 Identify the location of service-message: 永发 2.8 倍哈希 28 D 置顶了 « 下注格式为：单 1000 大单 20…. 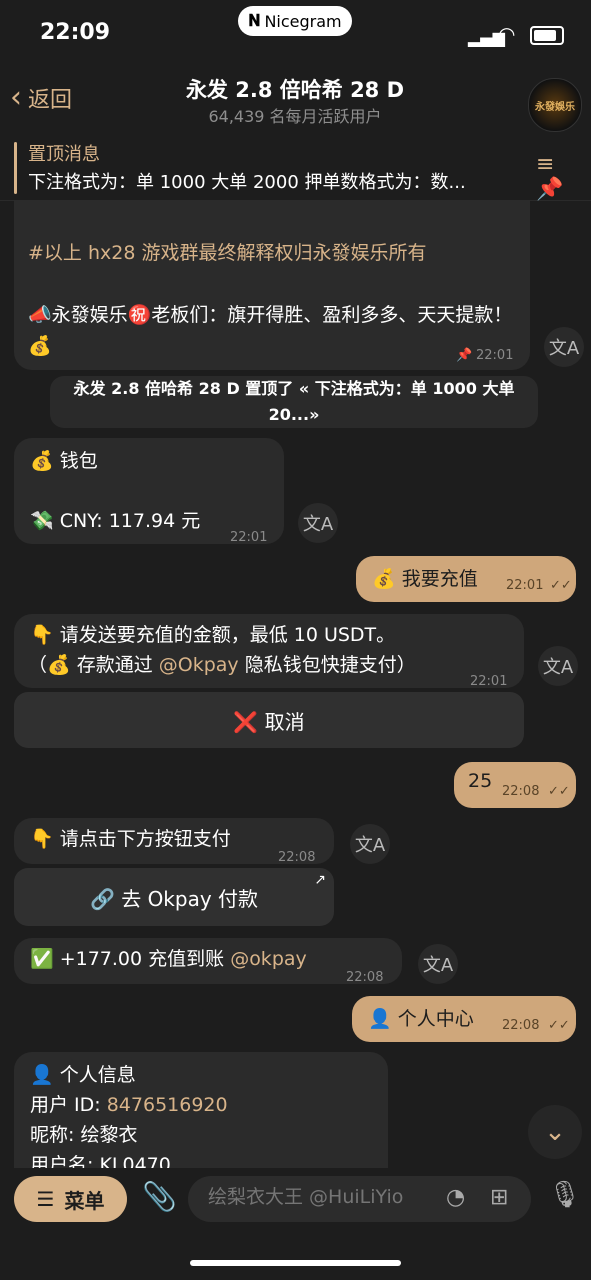
(294, 402).